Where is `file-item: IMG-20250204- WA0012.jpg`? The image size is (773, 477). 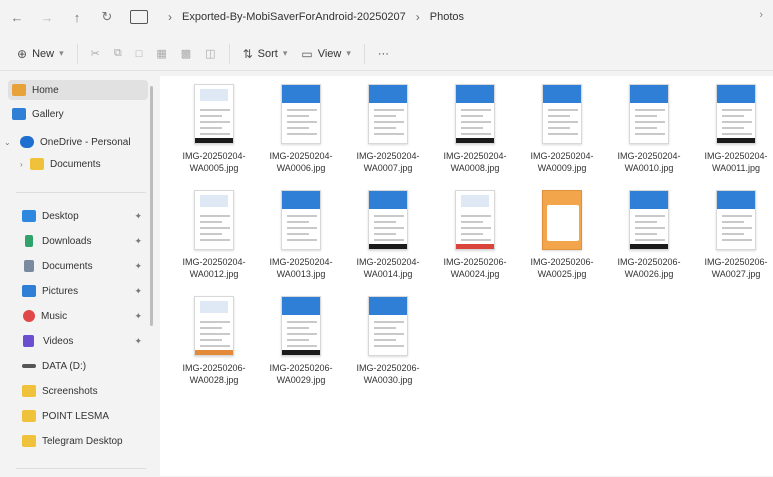
file-item: IMG-20250204- WA0012.jpg is located at coordinates (214, 240).